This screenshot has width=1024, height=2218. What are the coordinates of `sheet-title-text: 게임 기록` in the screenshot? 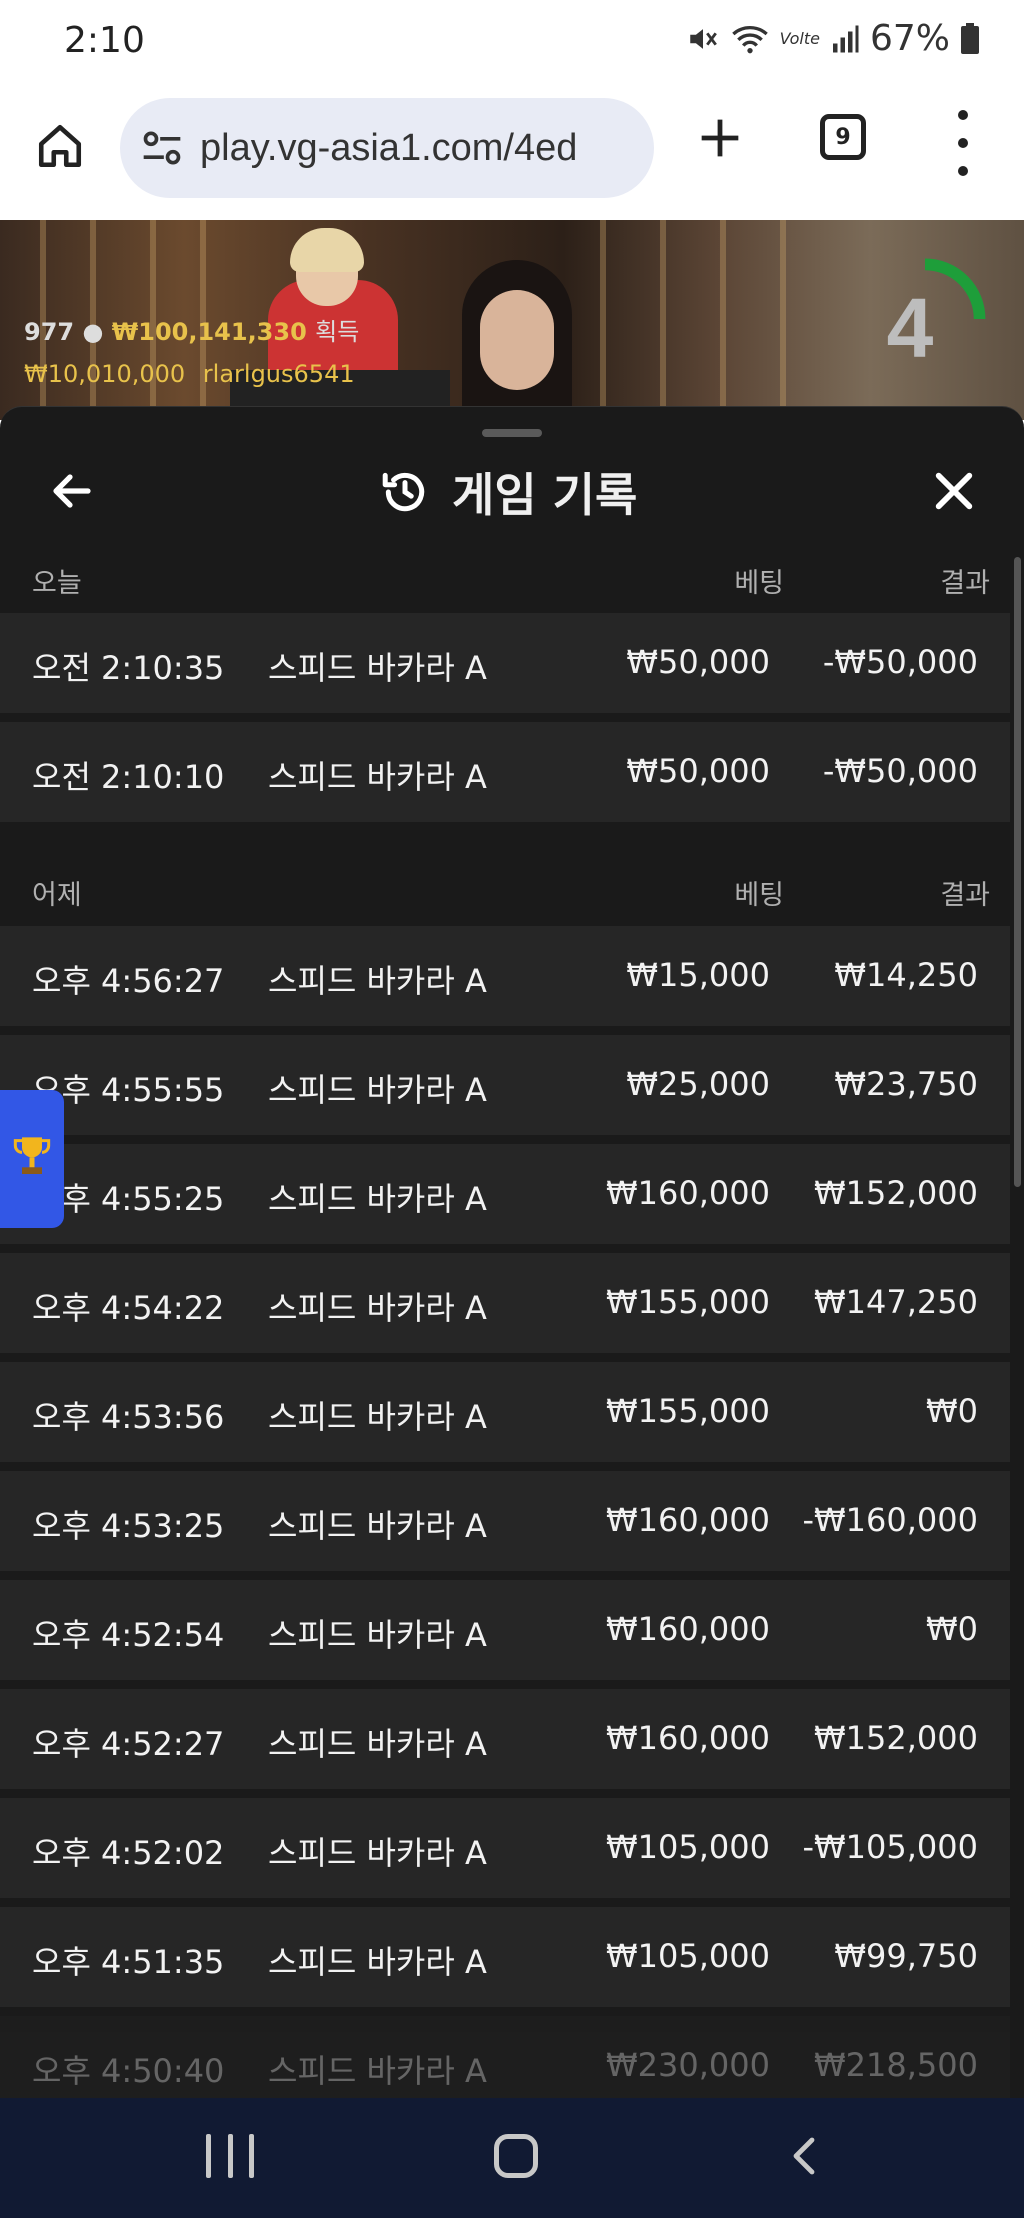 It's located at (545, 495).